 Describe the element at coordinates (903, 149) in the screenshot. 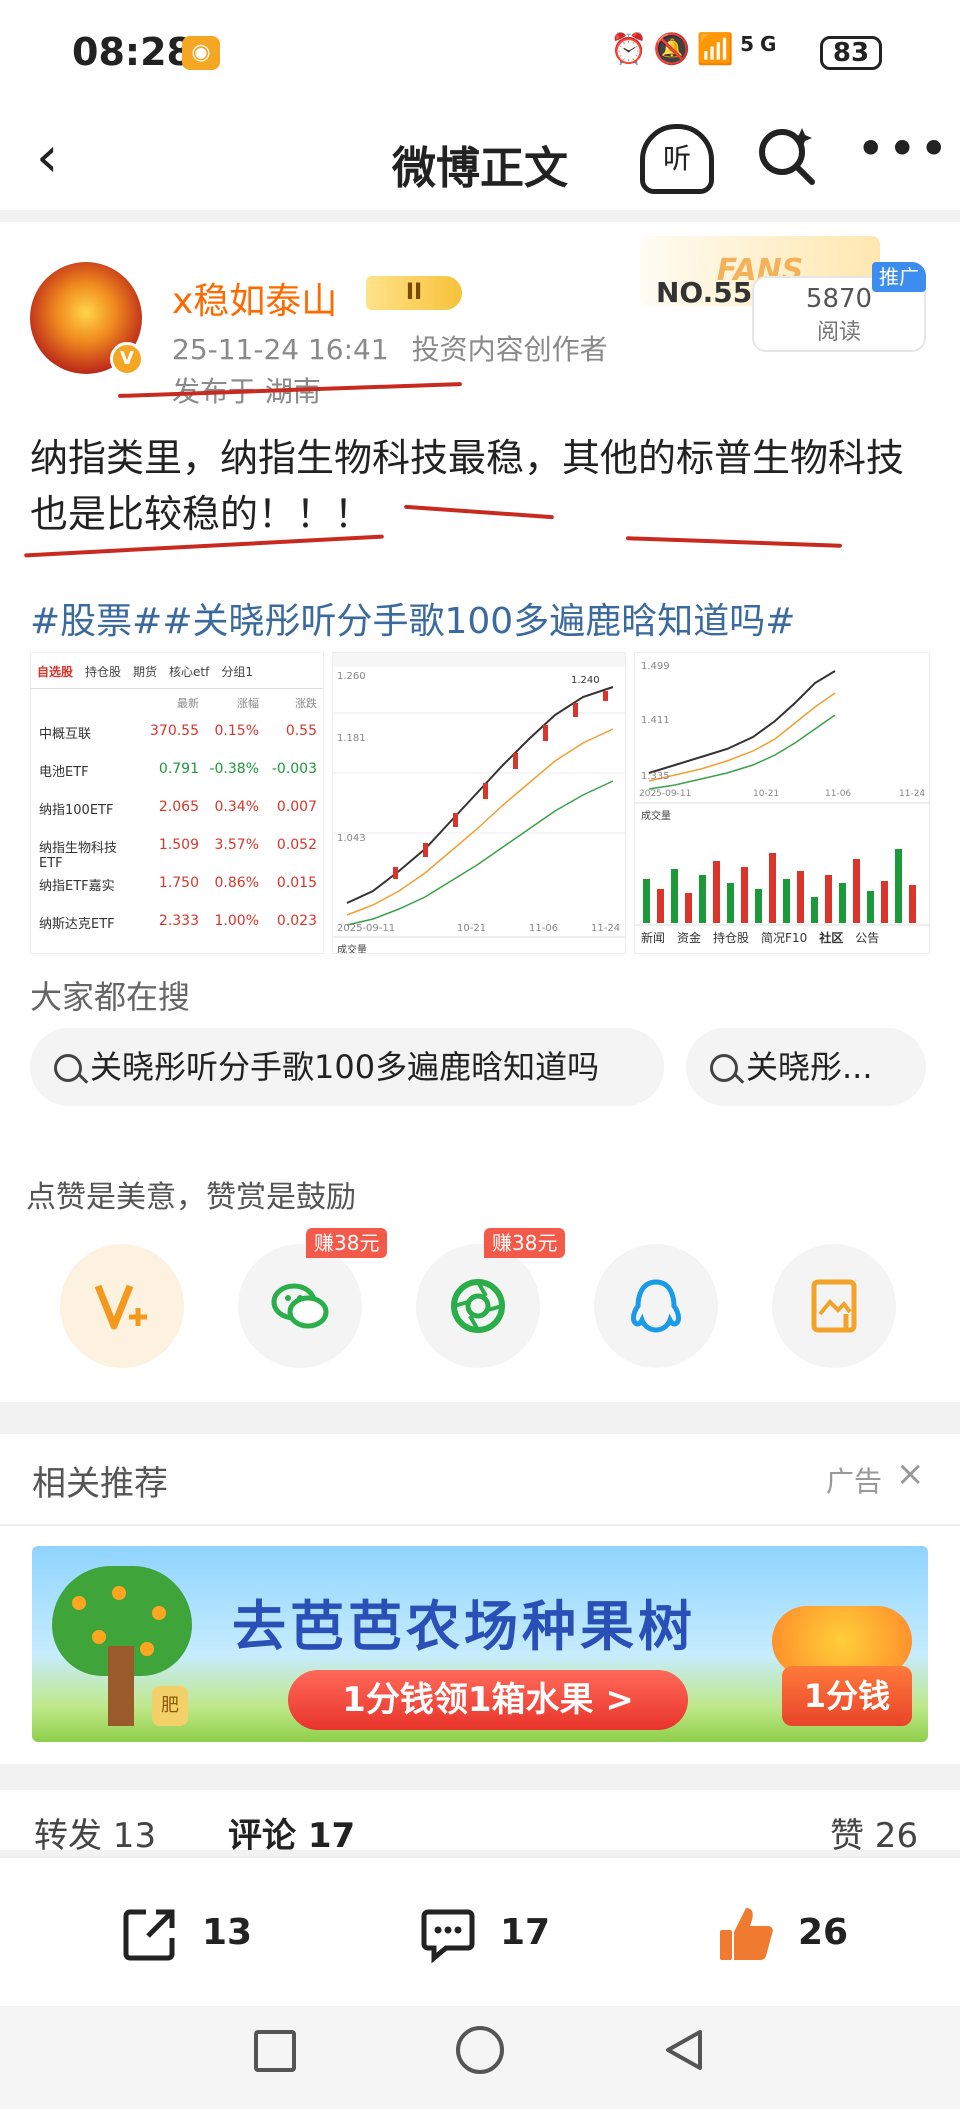

I see `more-options-icon: •••` at that location.